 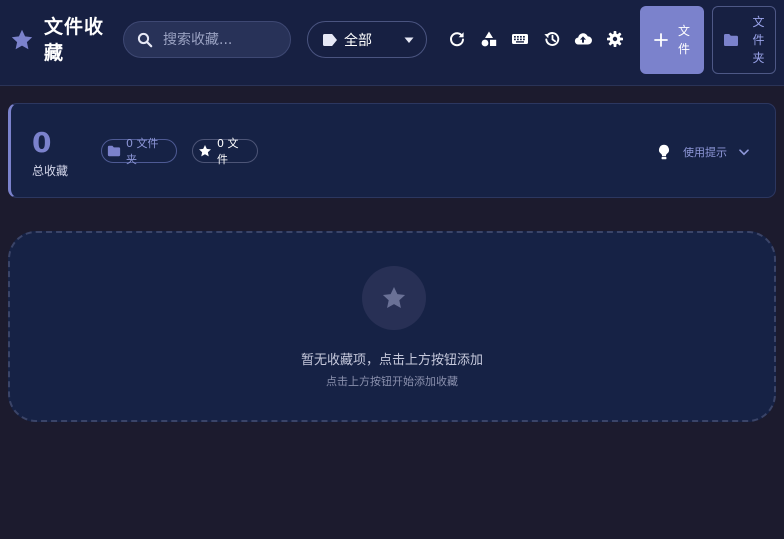 What do you see at coordinates (744, 40) in the screenshot?
I see `add-folder-button: 文件夹` at bounding box center [744, 40].